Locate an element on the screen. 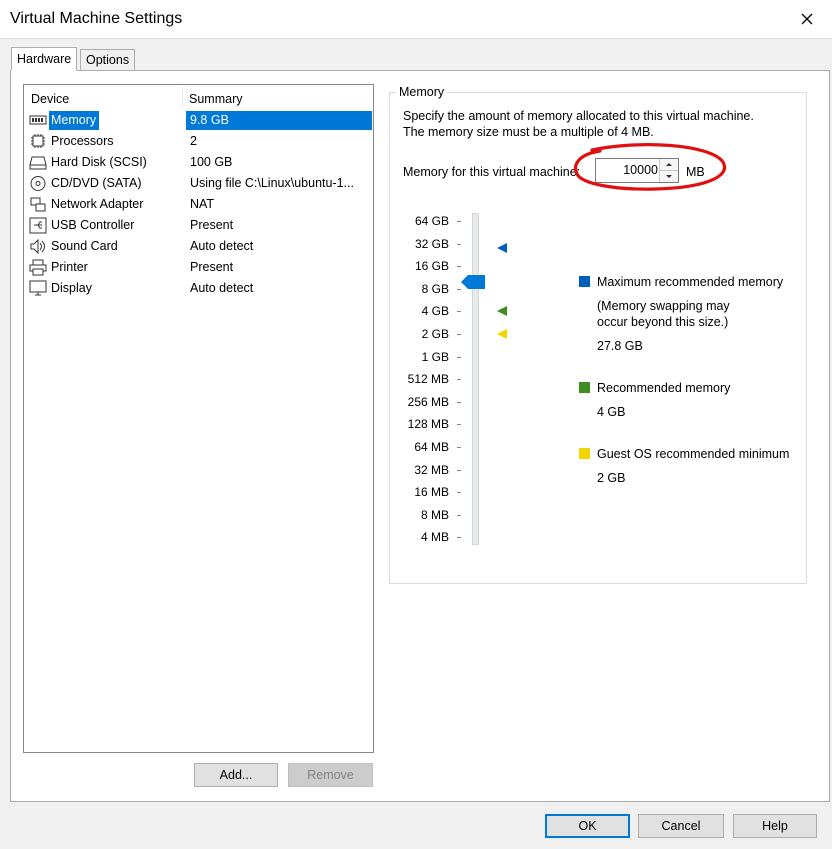 This screenshot has width=832, height=849. recommended-marker is located at coordinates (502, 311).